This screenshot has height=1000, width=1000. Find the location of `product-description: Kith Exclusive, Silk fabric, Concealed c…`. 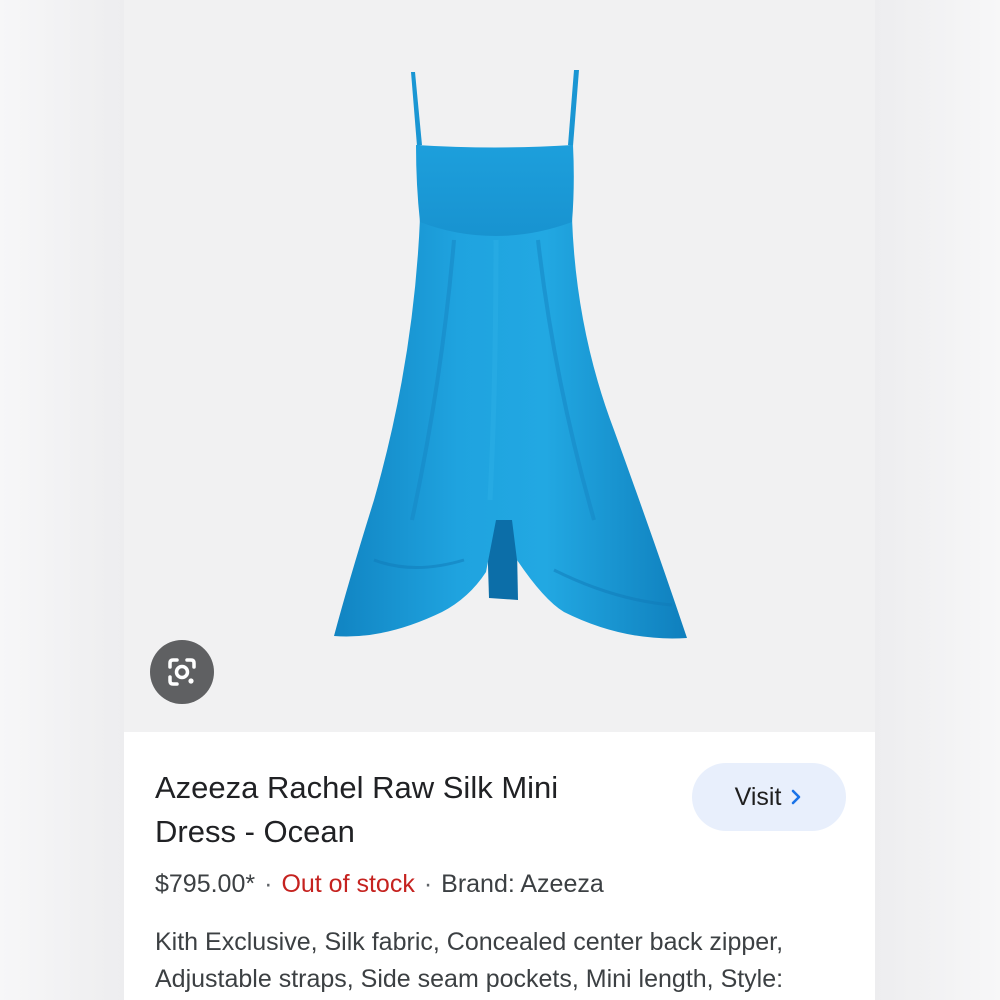

product-description: Kith Exclusive, Silk fabric, Concealed c… is located at coordinates (469, 960).